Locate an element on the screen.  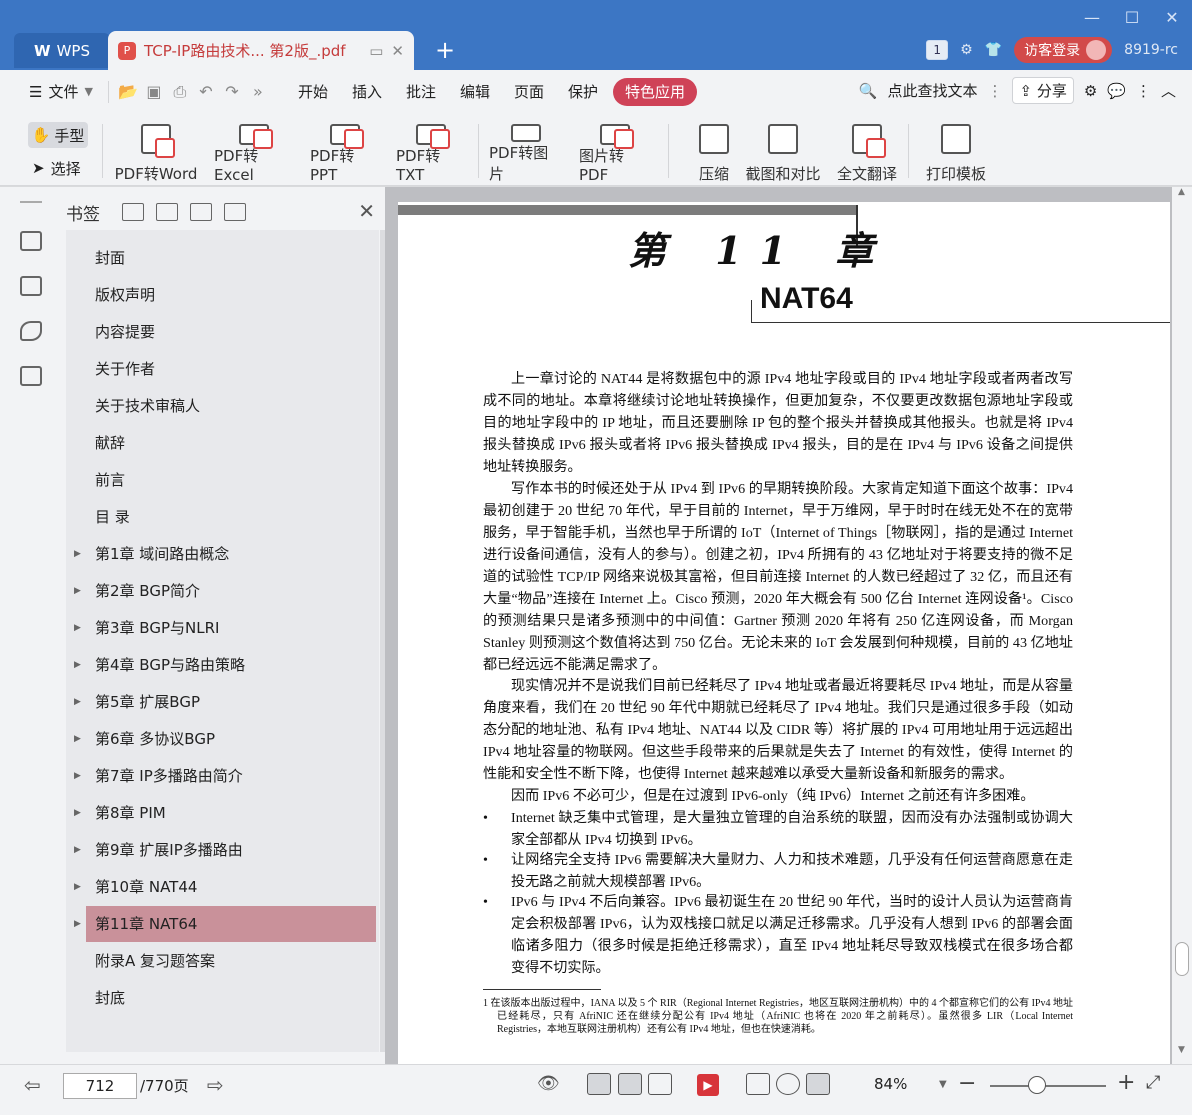
hand-tool-button: ✋ 手型 is located at coordinates (58, 135).